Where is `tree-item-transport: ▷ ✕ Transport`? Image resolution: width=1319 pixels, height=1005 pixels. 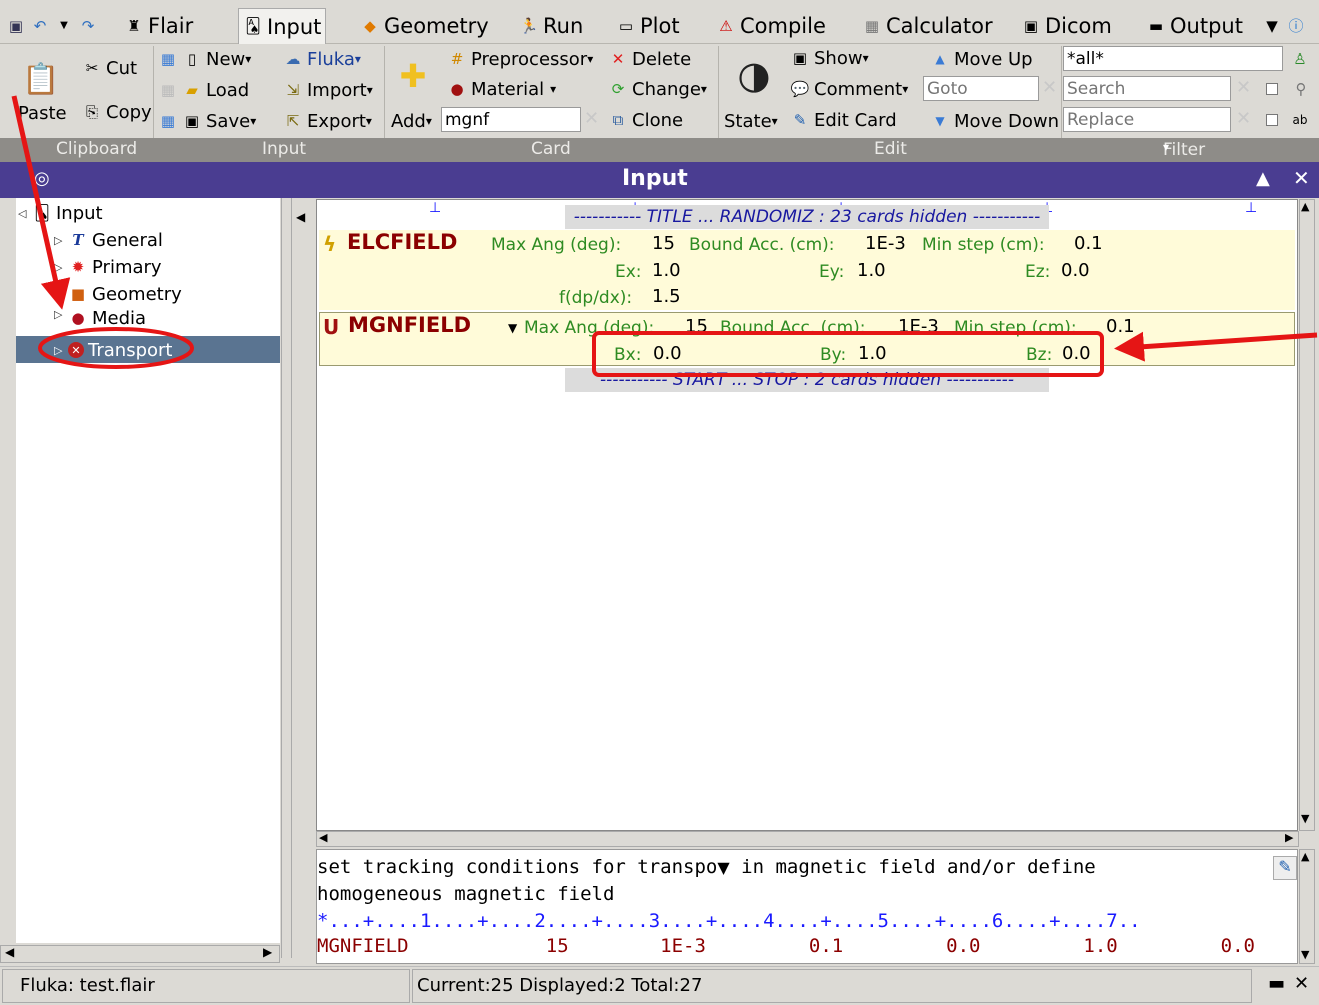 tree-item-transport: ▷ ✕ Transport is located at coordinates (113, 350).